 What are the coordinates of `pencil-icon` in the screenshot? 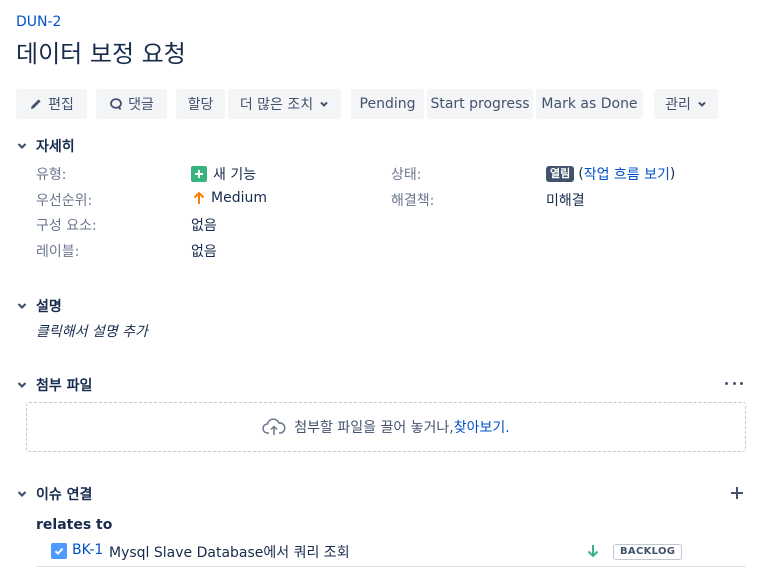 It's located at (36, 104).